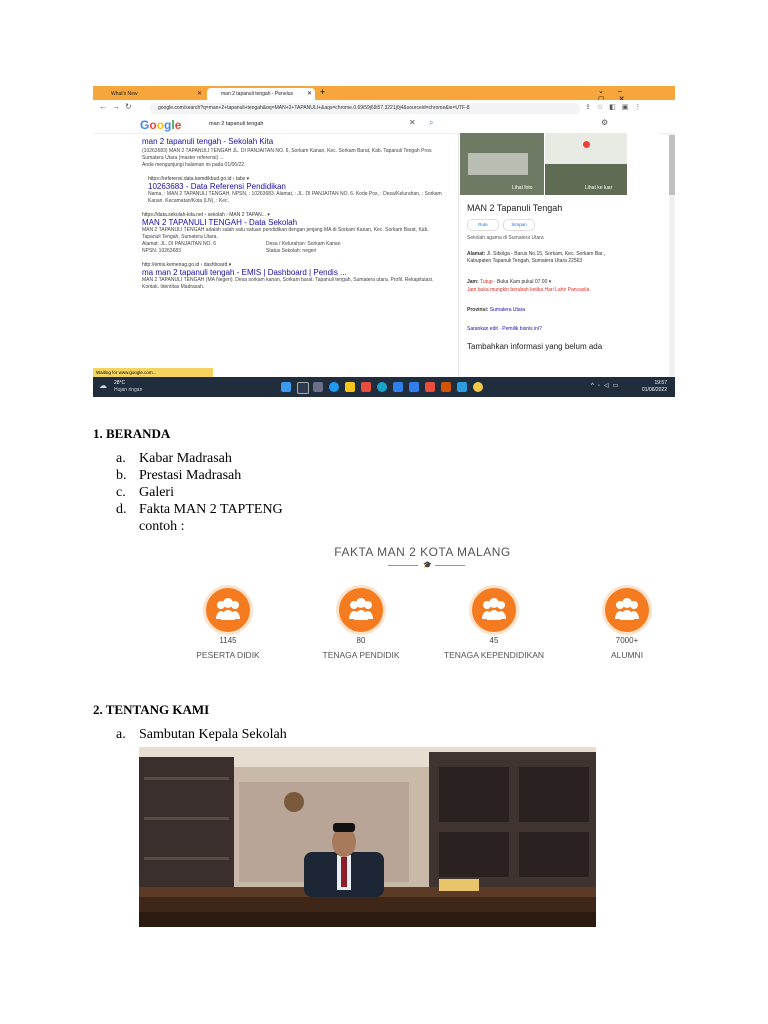  I want to click on file-explorer-icon, so click(350, 387).